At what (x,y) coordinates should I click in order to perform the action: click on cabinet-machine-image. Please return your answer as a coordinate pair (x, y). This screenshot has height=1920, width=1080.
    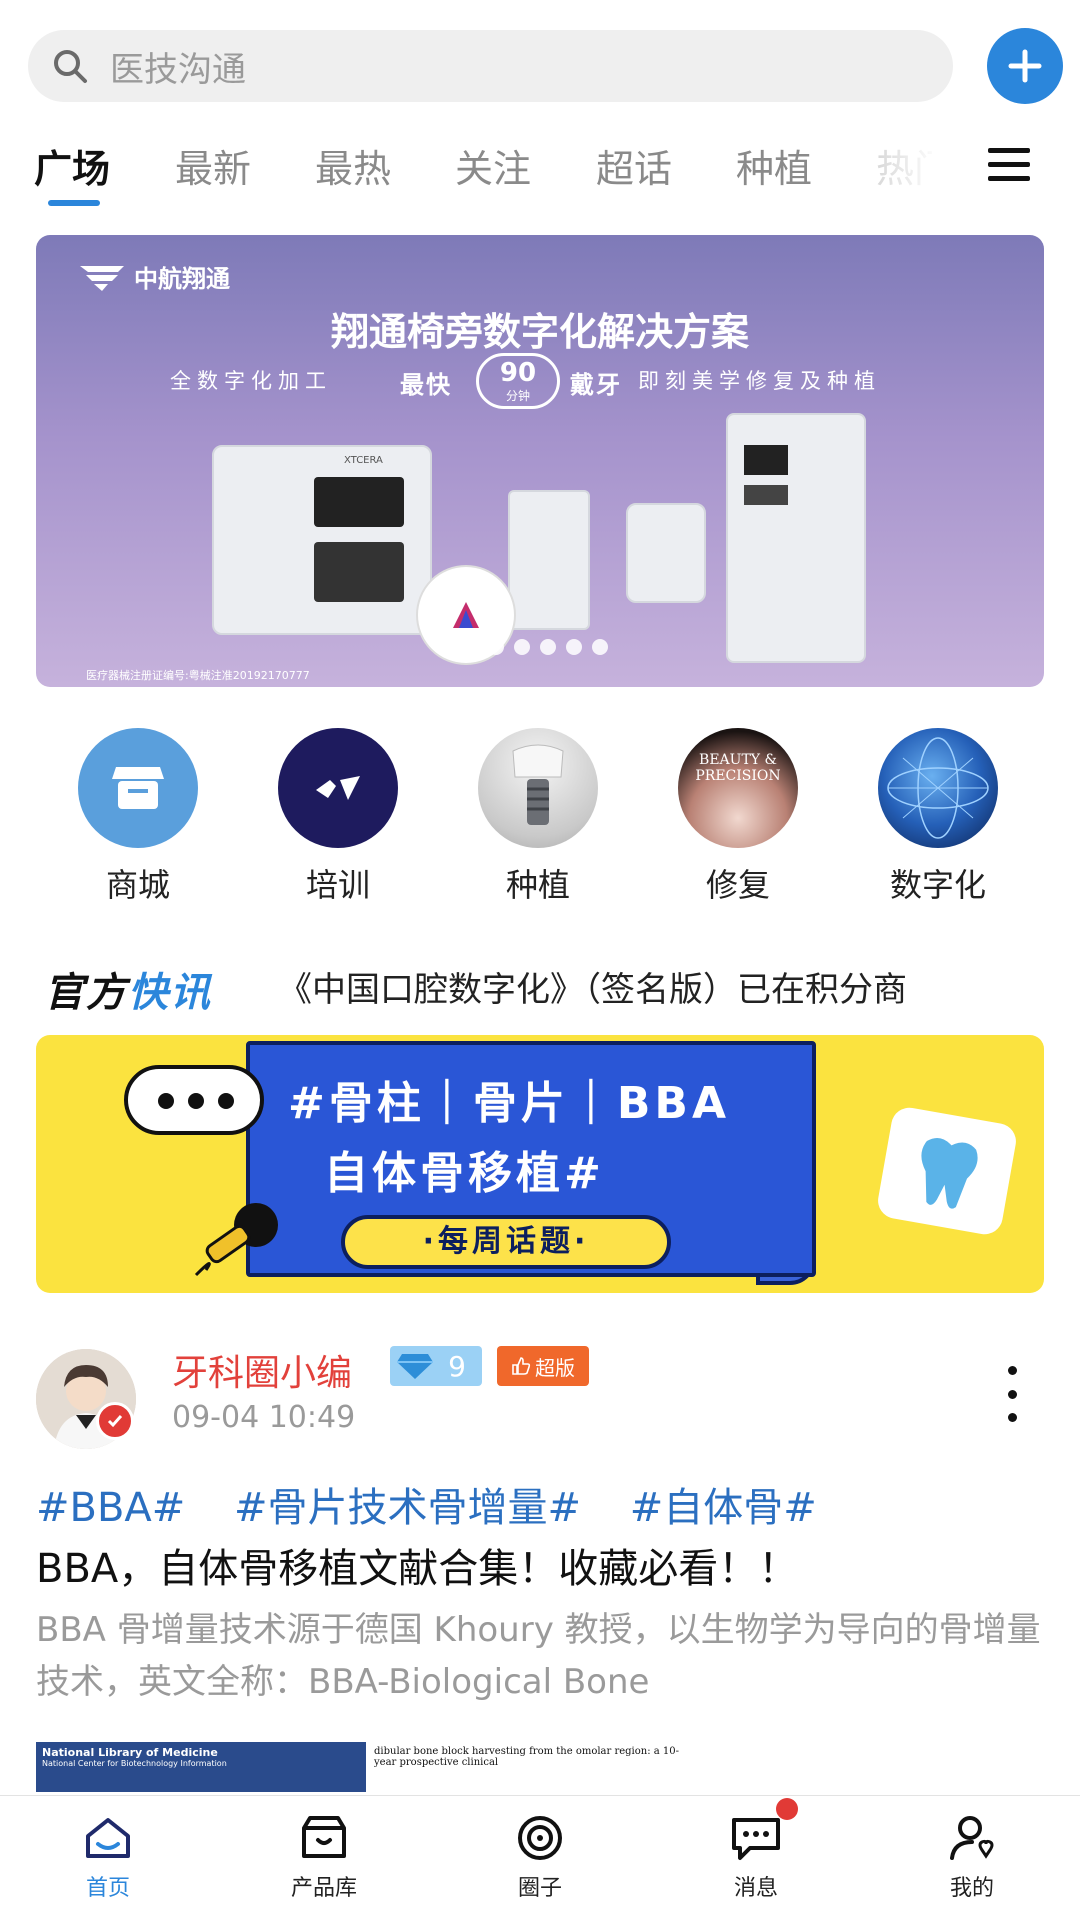
    Looking at the image, I should click on (796, 538).